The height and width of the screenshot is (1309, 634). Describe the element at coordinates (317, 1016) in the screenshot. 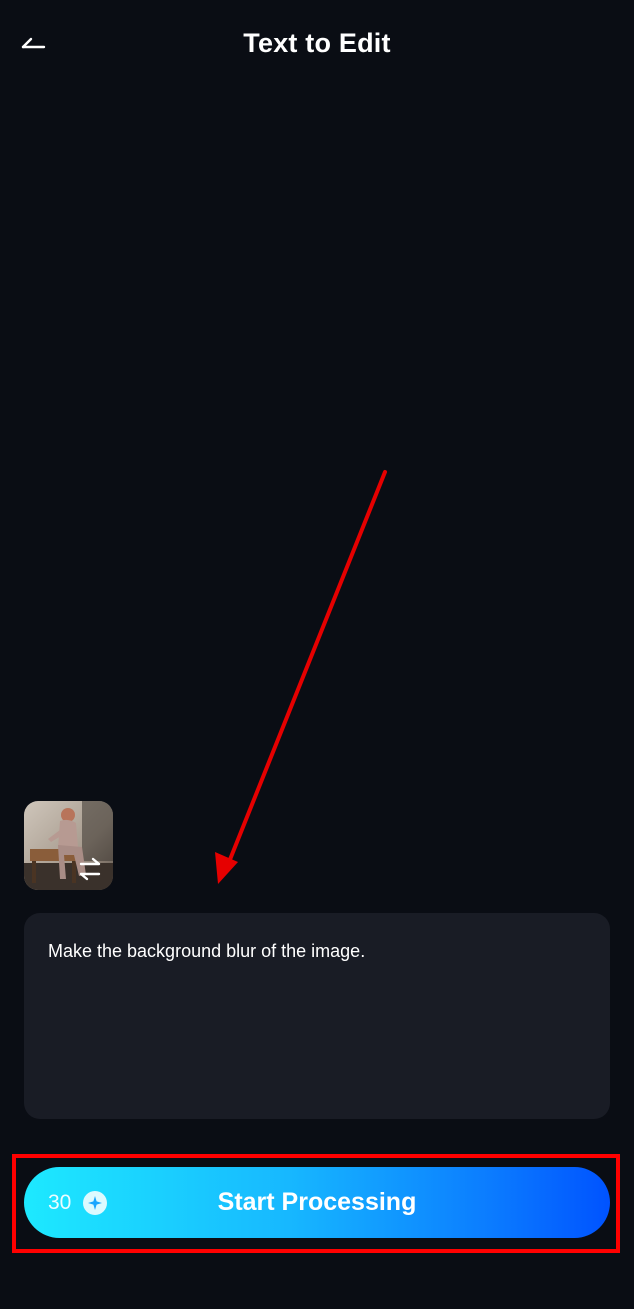

I see `prompt-input: Make the background blur of the image.` at that location.